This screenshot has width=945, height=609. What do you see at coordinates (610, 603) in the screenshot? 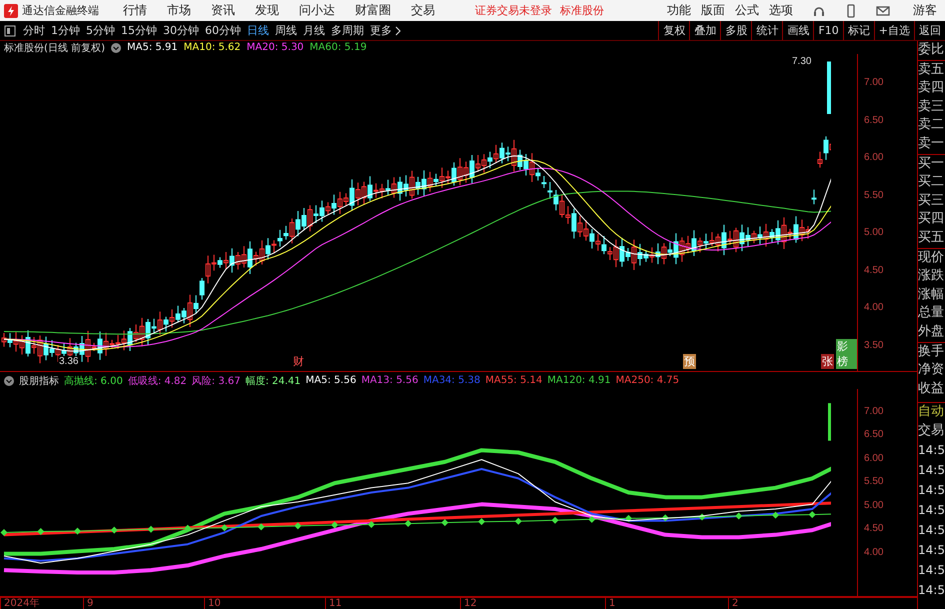
I see `date-axis-label: 1` at bounding box center [610, 603].